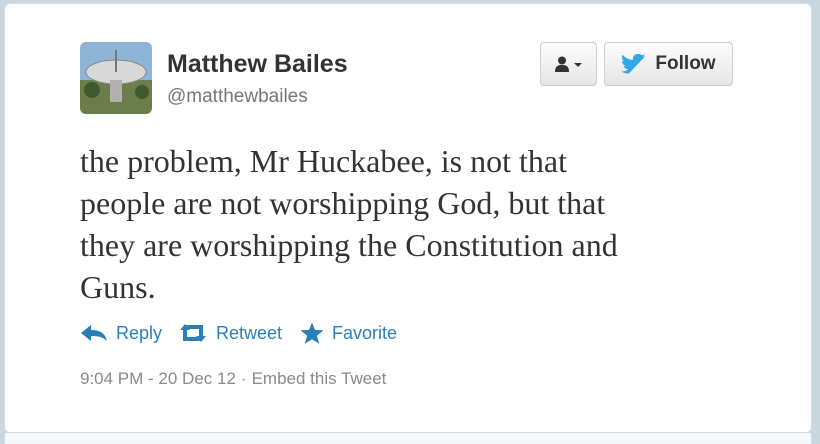 Image resolution: width=820 pixels, height=444 pixels. I want to click on tweet-meta: 9:04 PM - 20 Dec 12 · Embed this Tweet, so click(233, 379).